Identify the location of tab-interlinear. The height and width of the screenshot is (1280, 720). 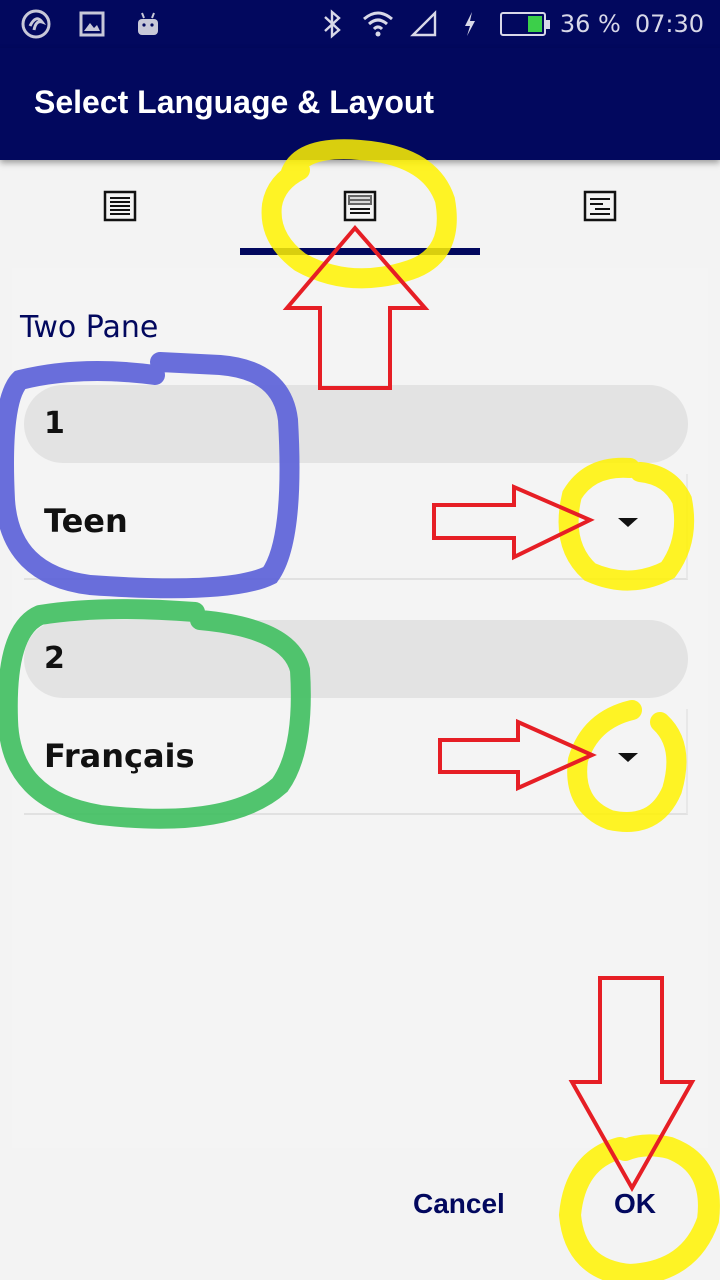
(600, 208).